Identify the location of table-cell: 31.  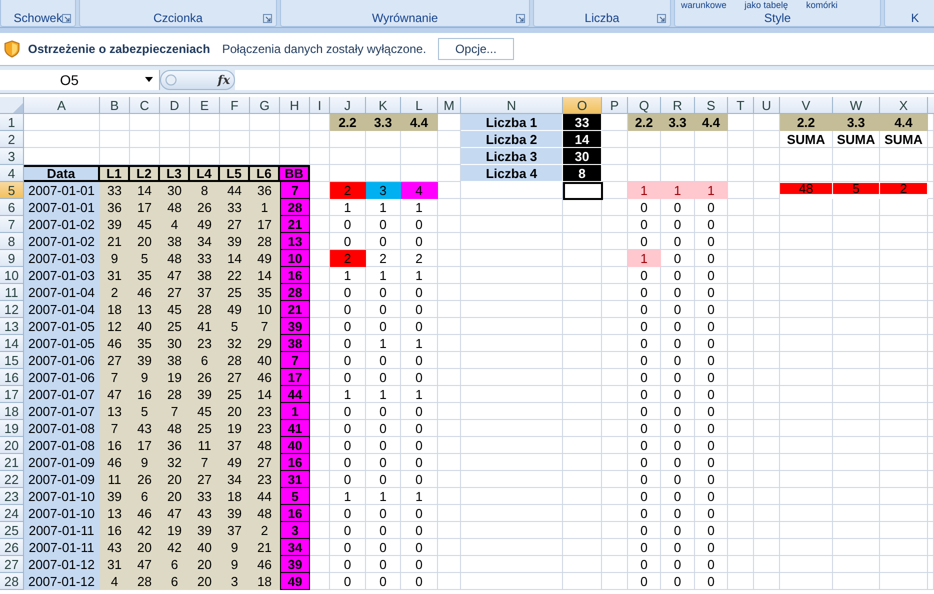
(115, 275).